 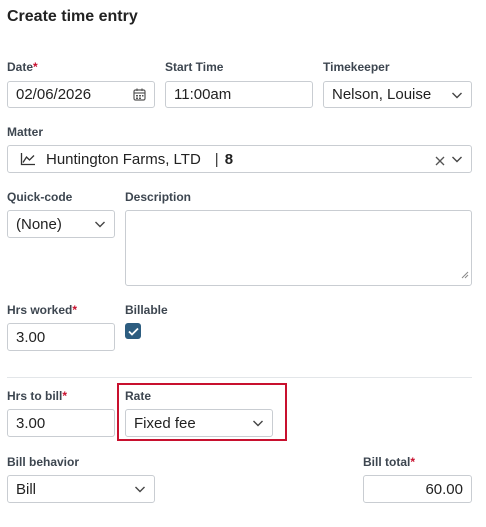 What do you see at coordinates (72, 16) in the screenshot?
I see `page-title: Create time entry` at bounding box center [72, 16].